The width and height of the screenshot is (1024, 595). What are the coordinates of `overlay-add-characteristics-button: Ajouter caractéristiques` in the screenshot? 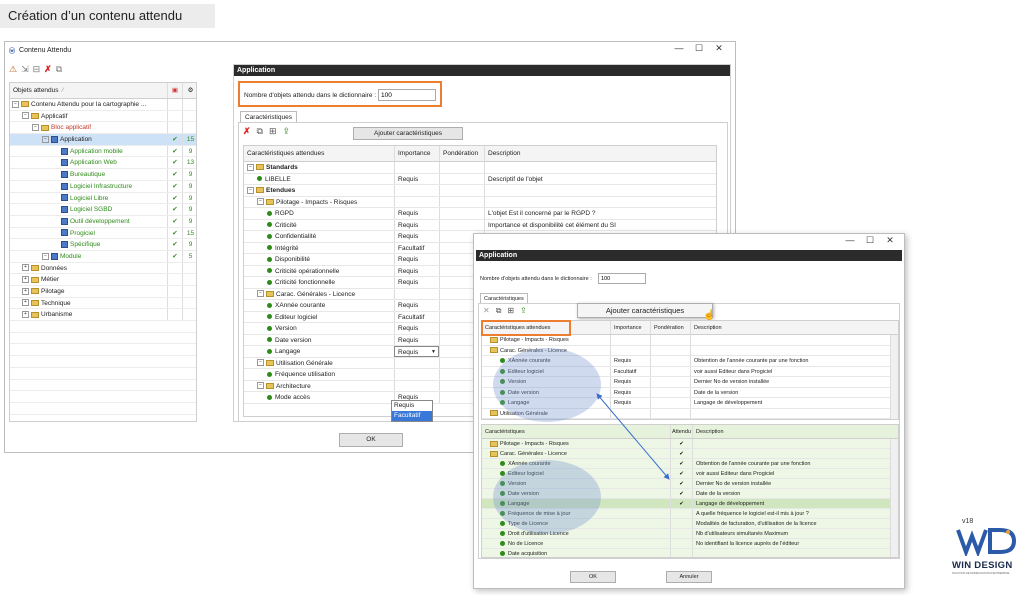 It's located at (645, 310).